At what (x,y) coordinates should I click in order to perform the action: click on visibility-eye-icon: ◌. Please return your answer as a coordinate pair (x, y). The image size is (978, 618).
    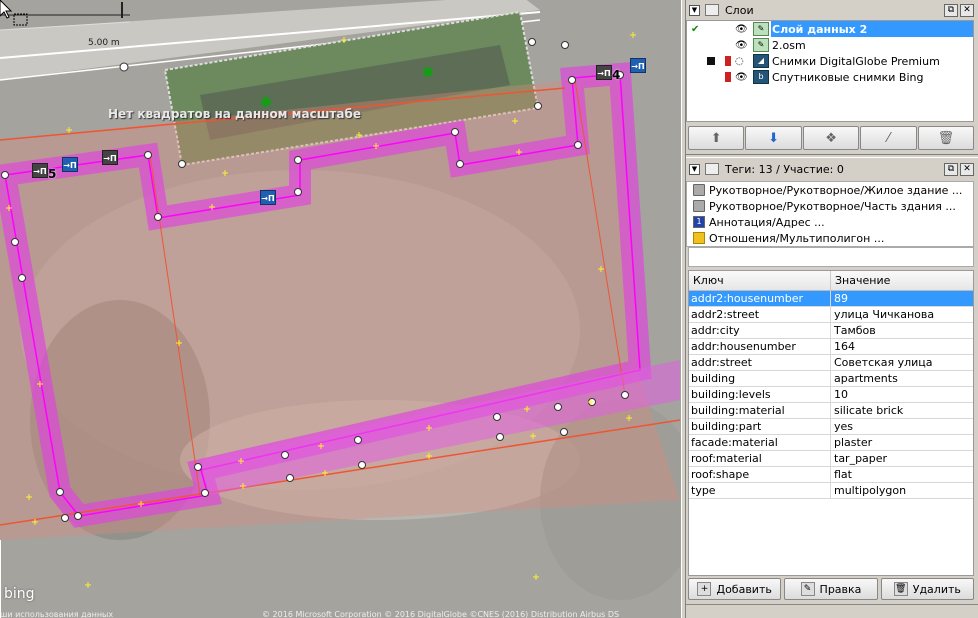
    Looking at the image, I should click on (739, 61).